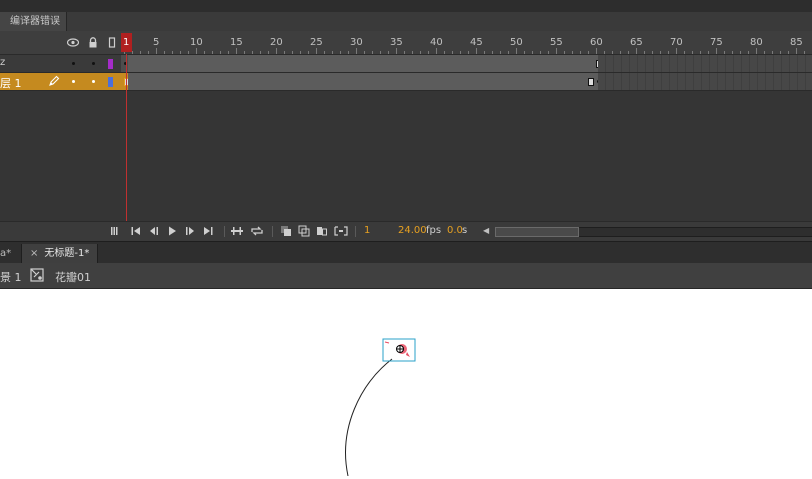 The image size is (812, 479). Describe the element at coordinates (7, 254) in the screenshot. I see `document-tab: a*` at that location.